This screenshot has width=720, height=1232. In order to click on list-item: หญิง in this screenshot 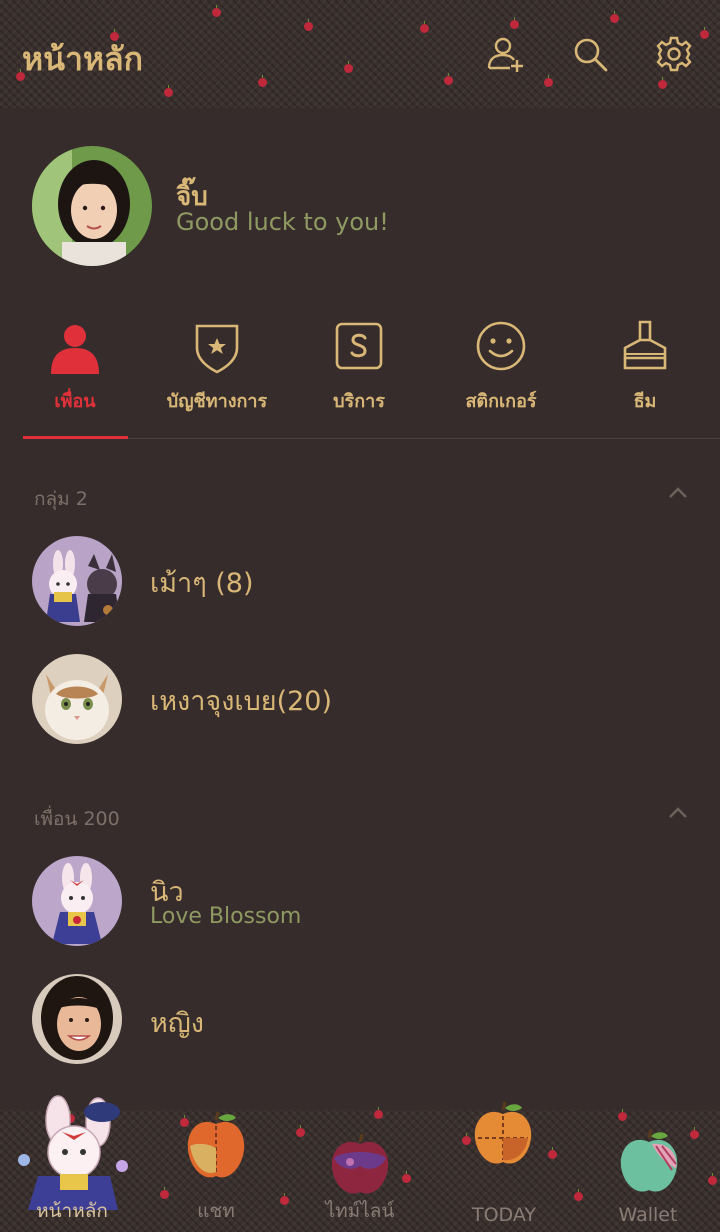, I will do `click(360, 1018)`.